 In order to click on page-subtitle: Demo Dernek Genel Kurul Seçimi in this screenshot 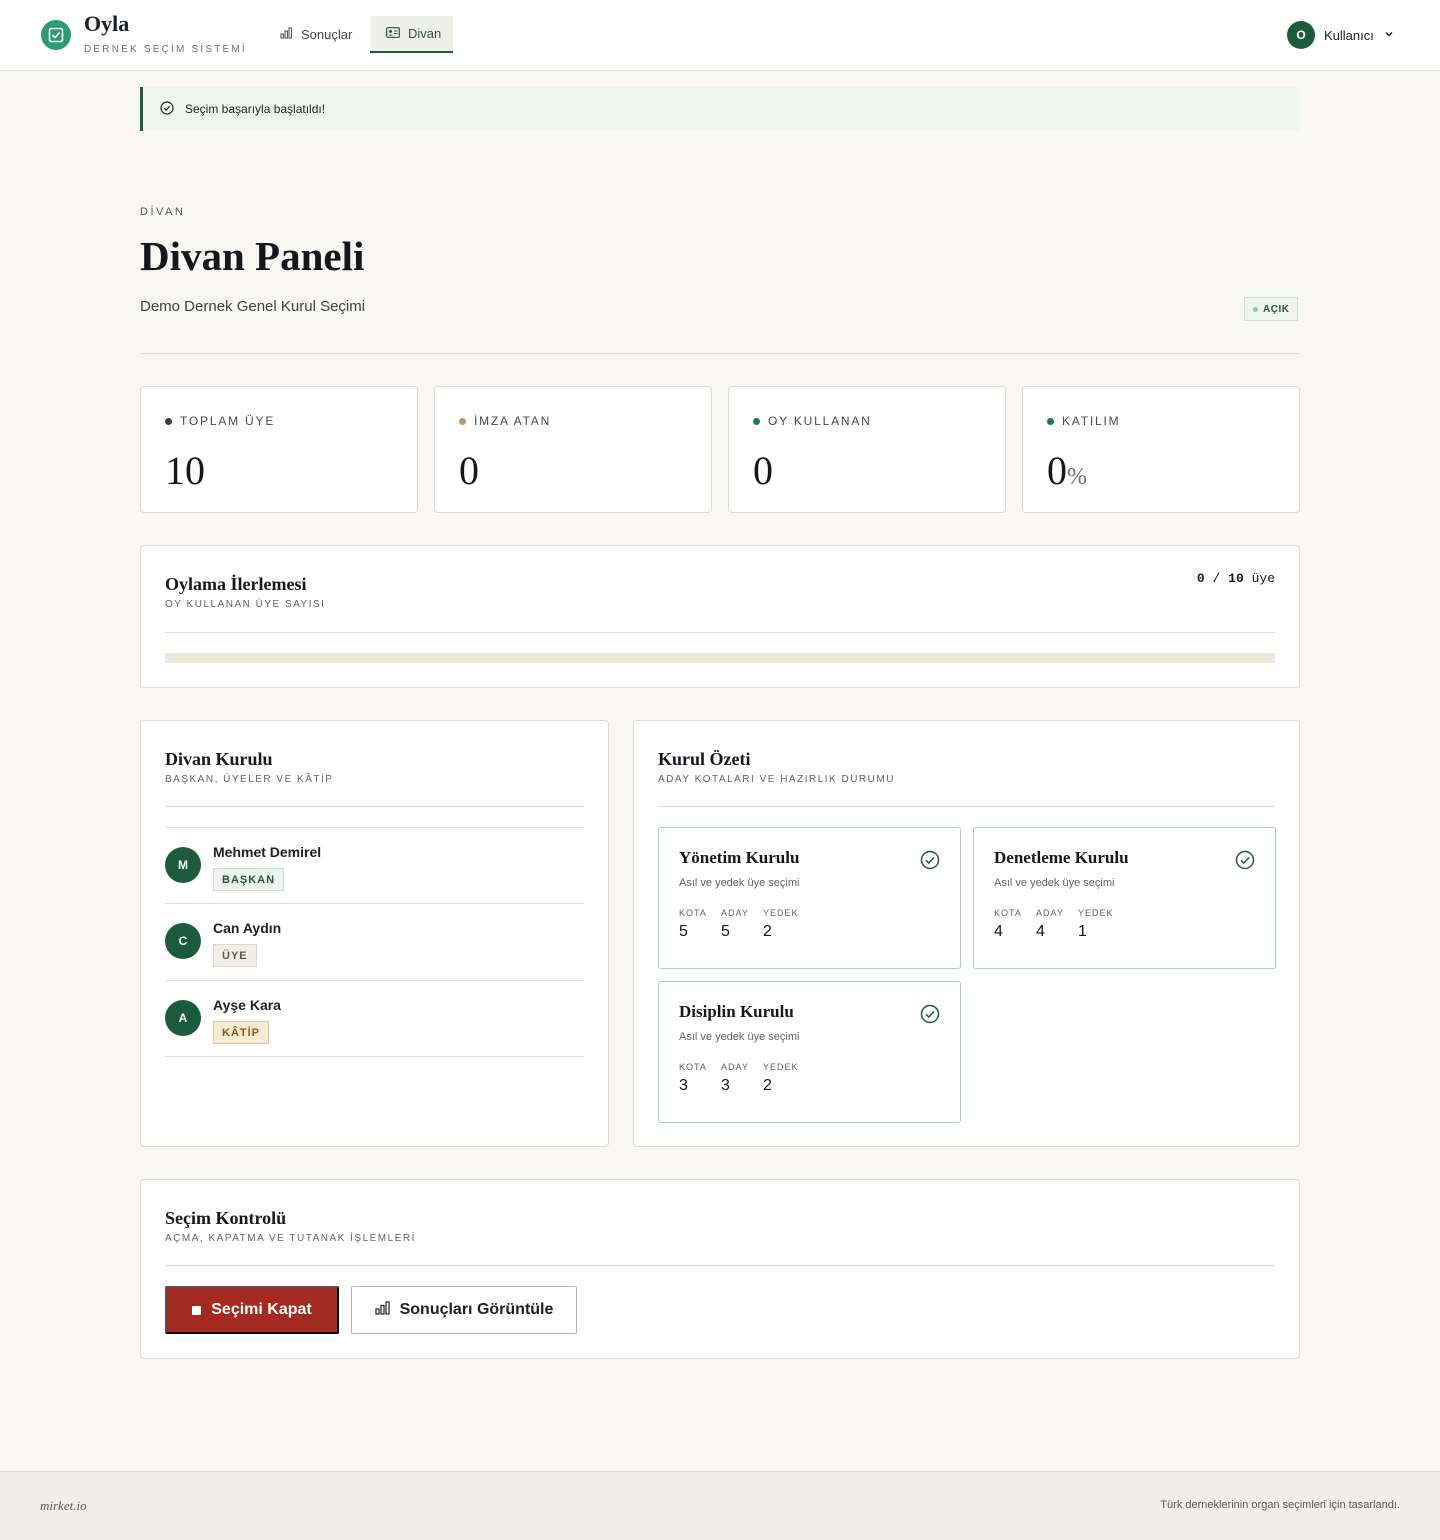, I will do `click(253, 306)`.